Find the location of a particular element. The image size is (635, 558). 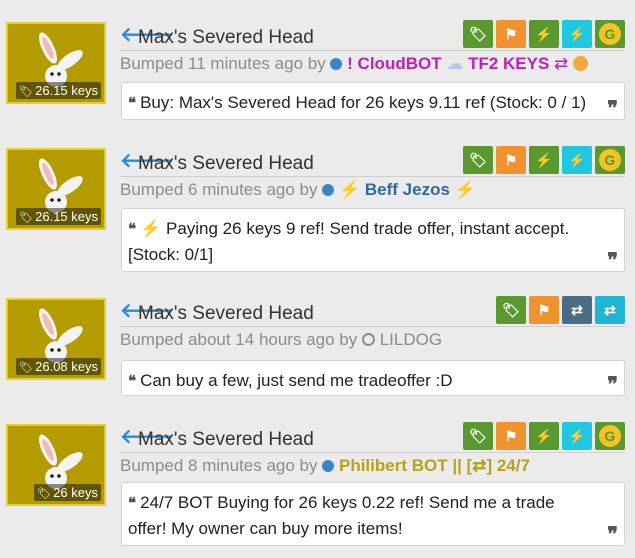

username: Philibert BOT || [⇄] 24/7 is located at coordinates (434, 465).